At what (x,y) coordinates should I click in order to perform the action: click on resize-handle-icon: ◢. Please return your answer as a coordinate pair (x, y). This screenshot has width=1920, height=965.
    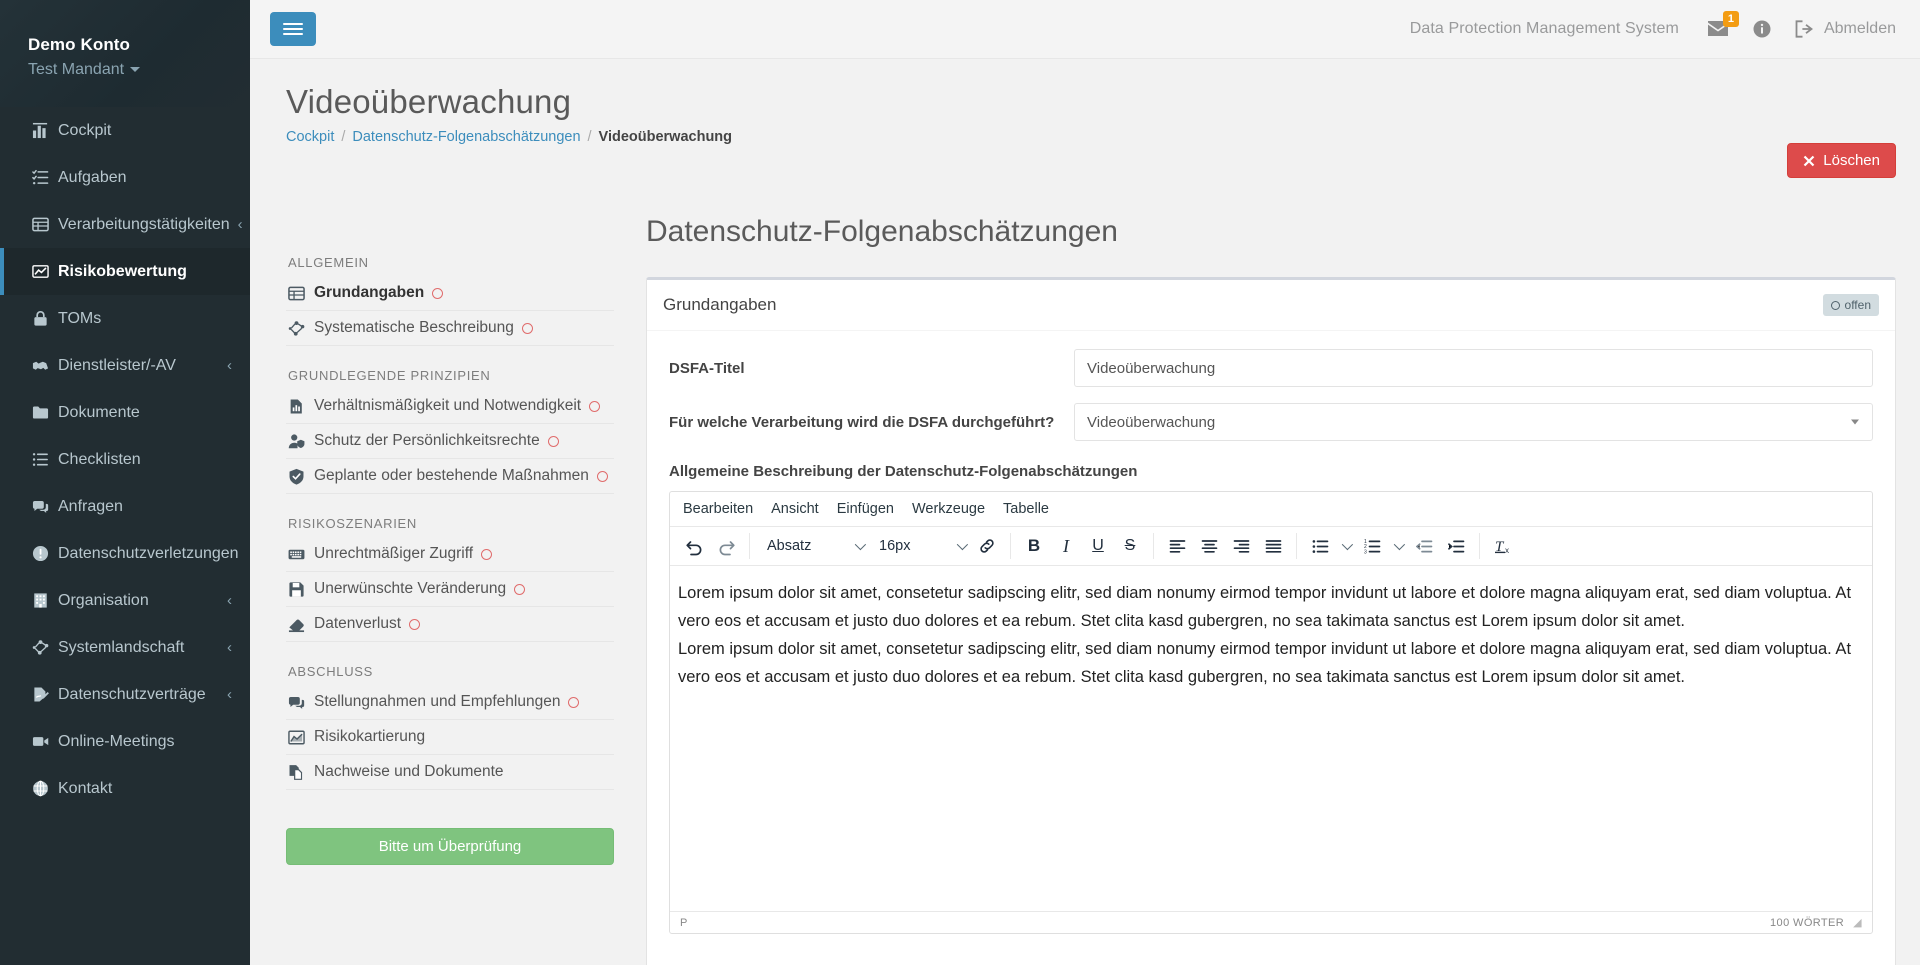
    Looking at the image, I should click on (1857, 922).